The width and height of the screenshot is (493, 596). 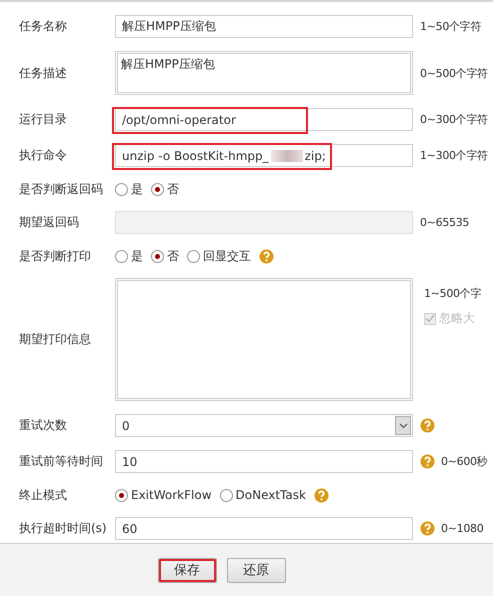 I want to click on input-field: /opt/omni-operator, so click(x=264, y=119).